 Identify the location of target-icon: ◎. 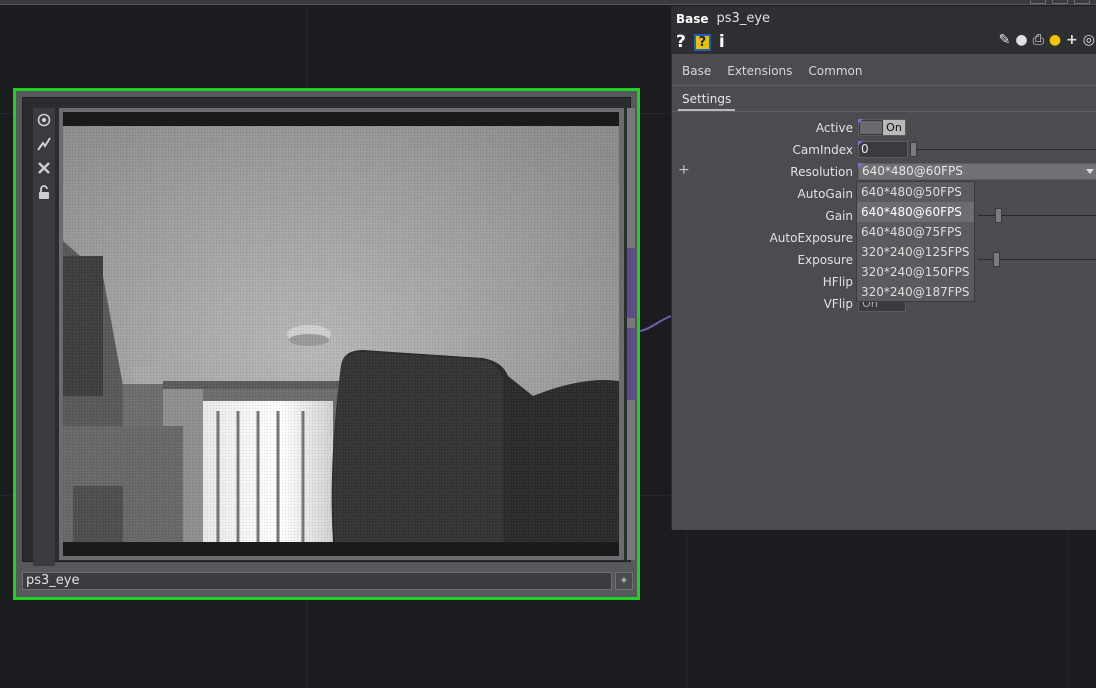
(1089, 40).